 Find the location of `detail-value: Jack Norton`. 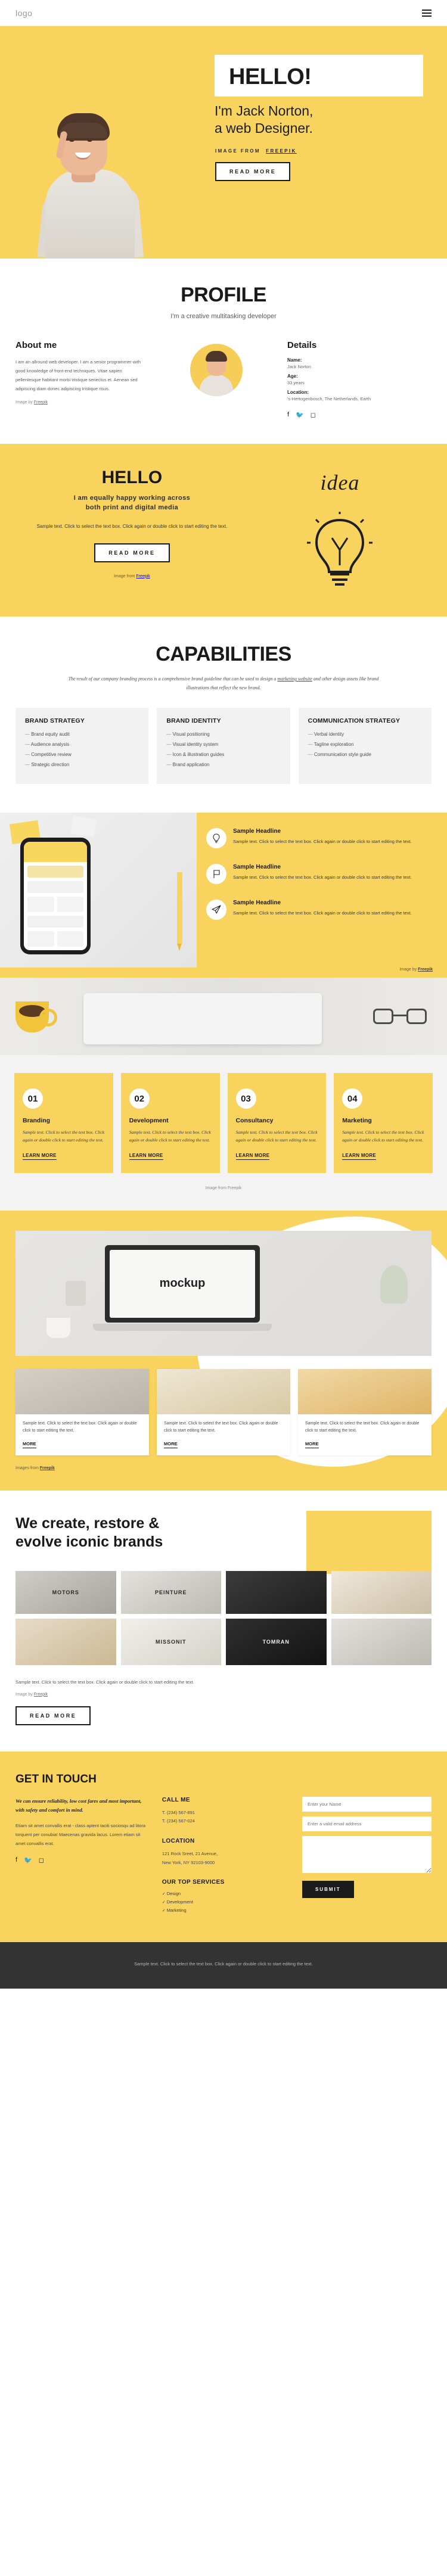

detail-value: Jack Norton is located at coordinates (299, 366).